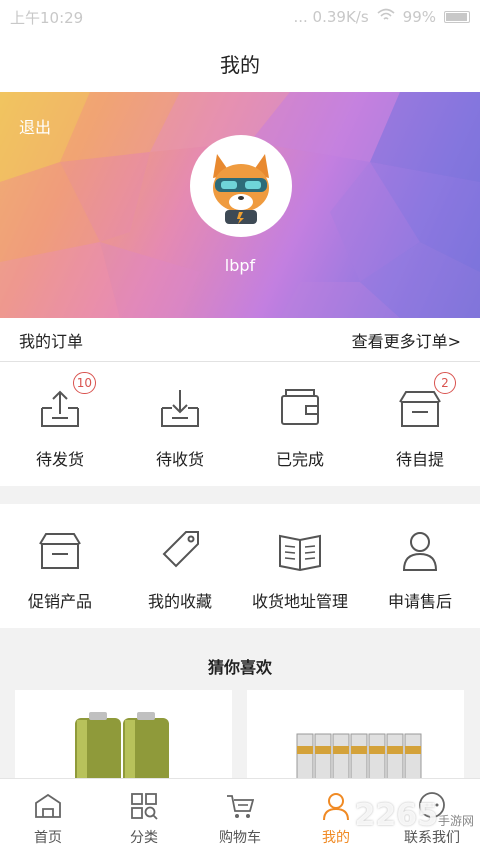 The height and width of the screenshot is (853, 480). I want to click on badge-count: 2, so click(445, 383).